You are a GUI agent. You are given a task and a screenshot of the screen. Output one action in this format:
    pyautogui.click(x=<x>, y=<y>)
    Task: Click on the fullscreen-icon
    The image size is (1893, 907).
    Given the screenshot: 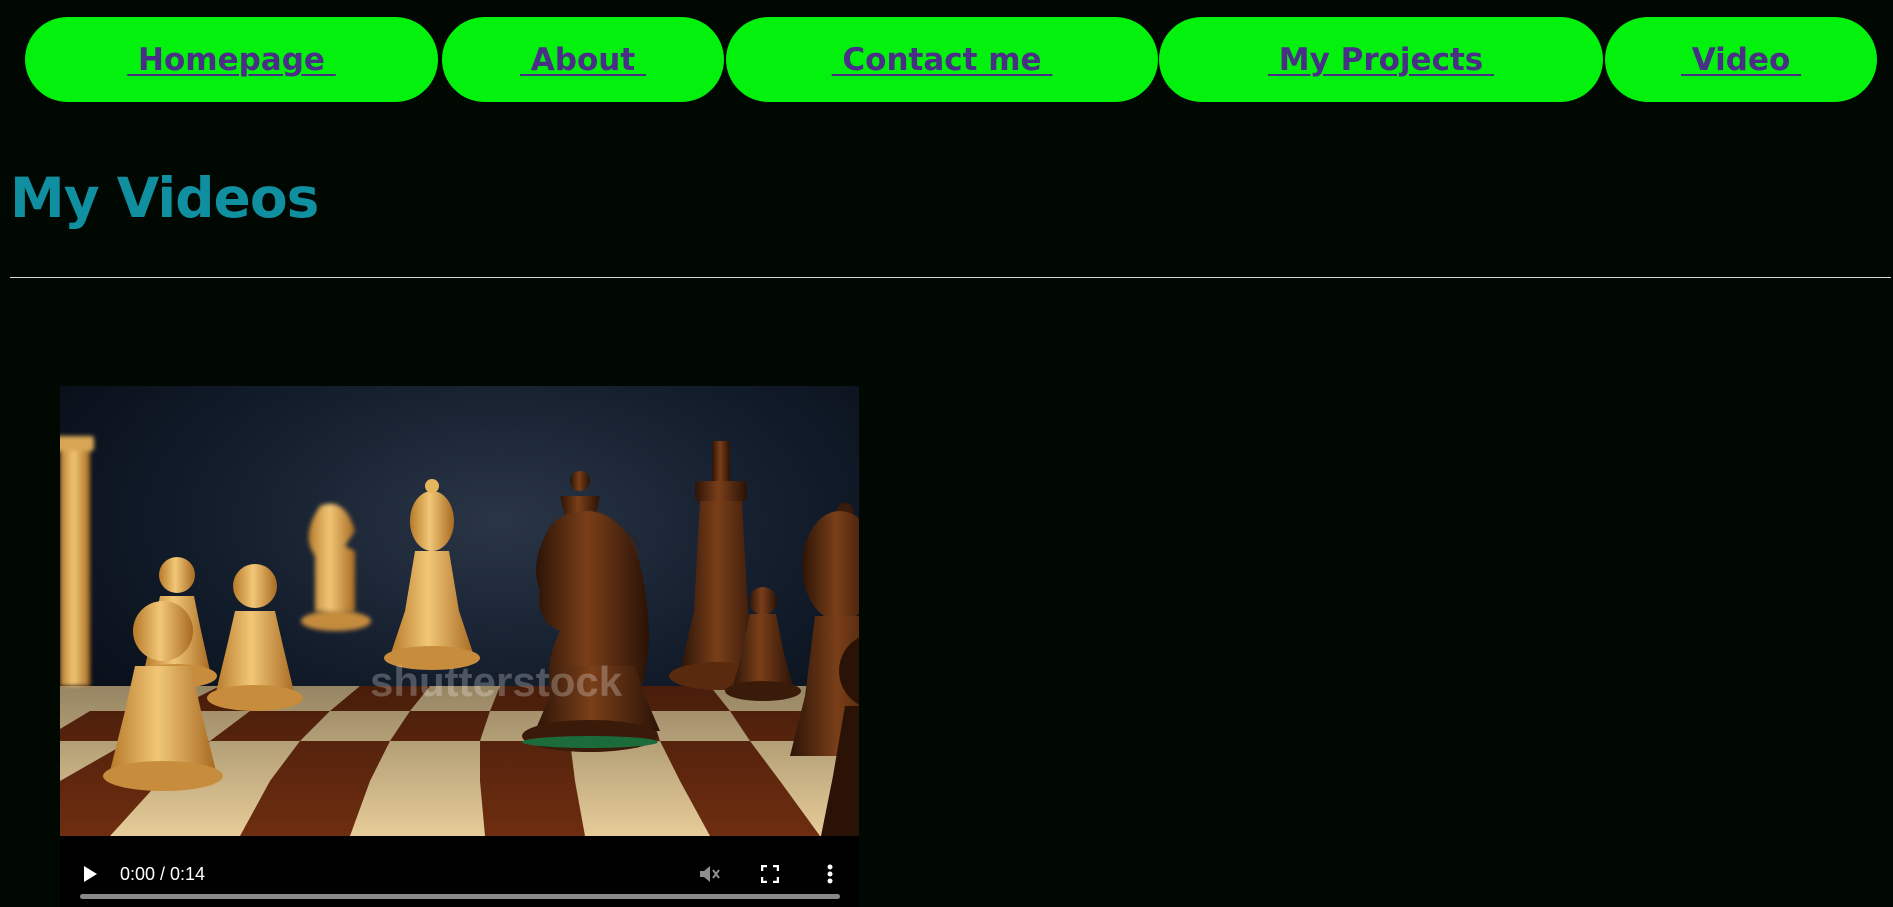 What is the action you would take?
    pyautogui.click(x=770, y=874)
    